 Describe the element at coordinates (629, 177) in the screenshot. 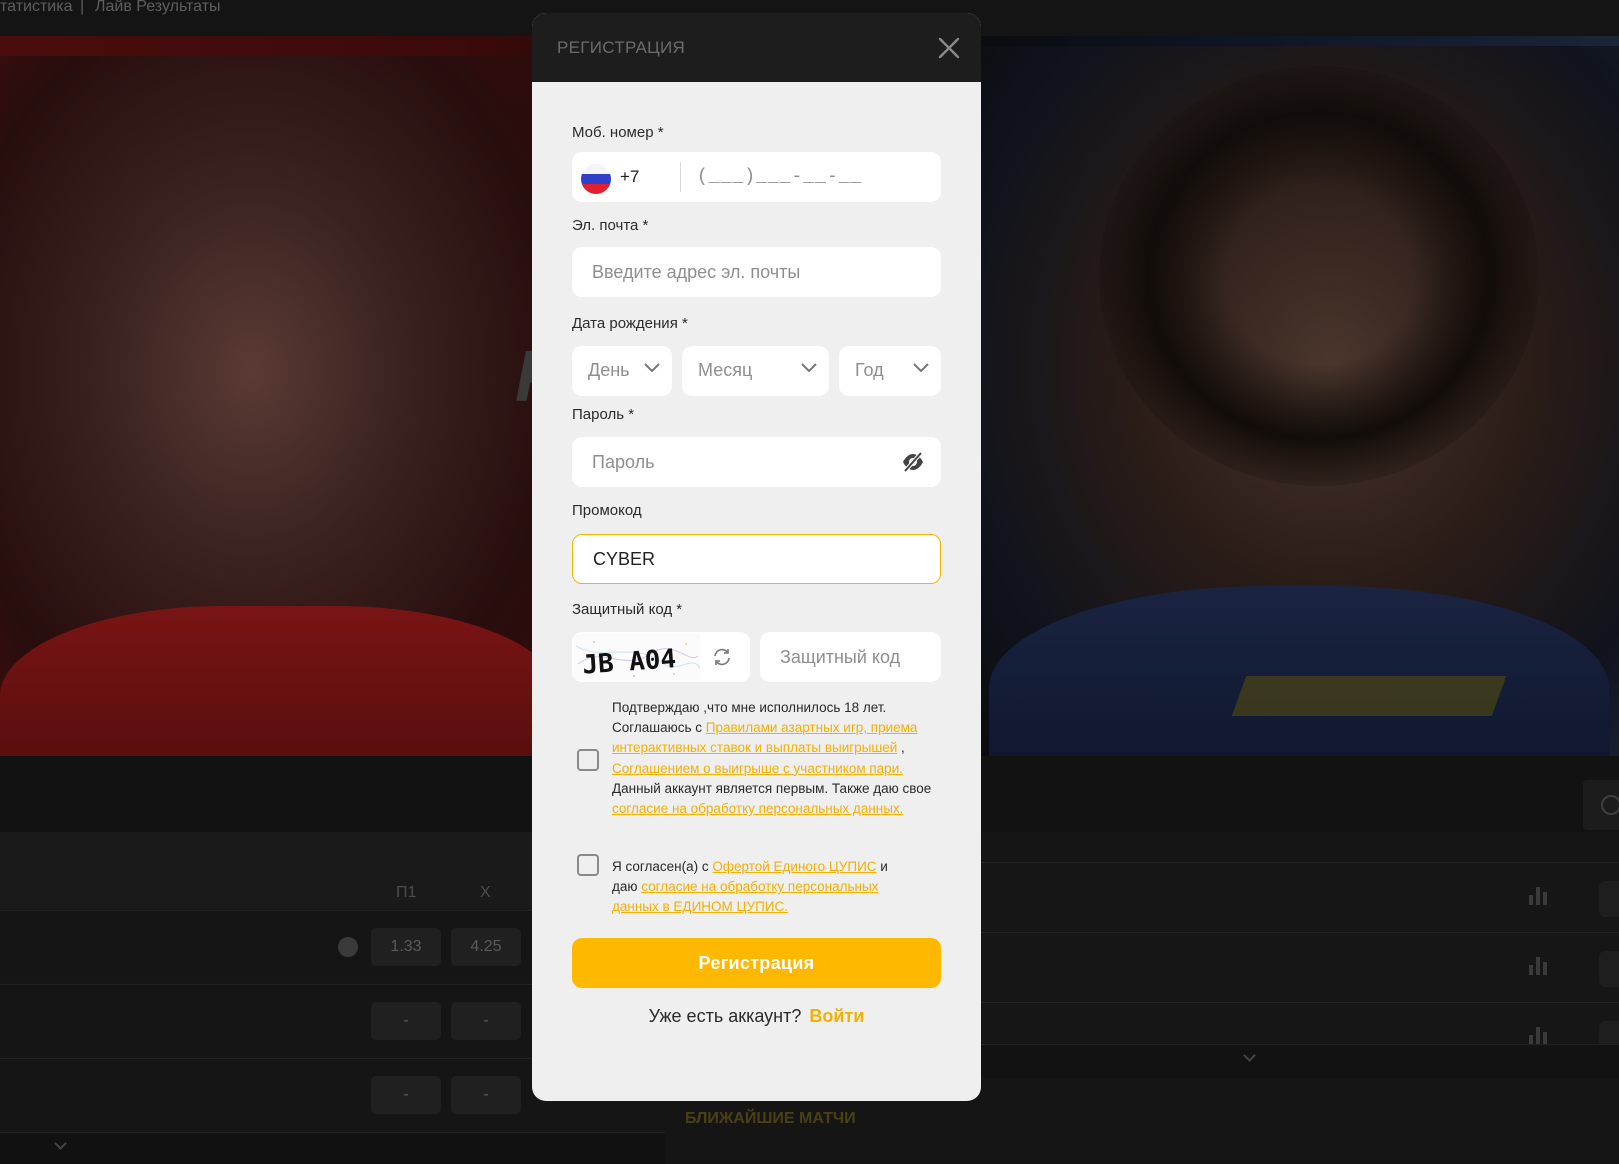

I see `dial-code: +7` at that location.